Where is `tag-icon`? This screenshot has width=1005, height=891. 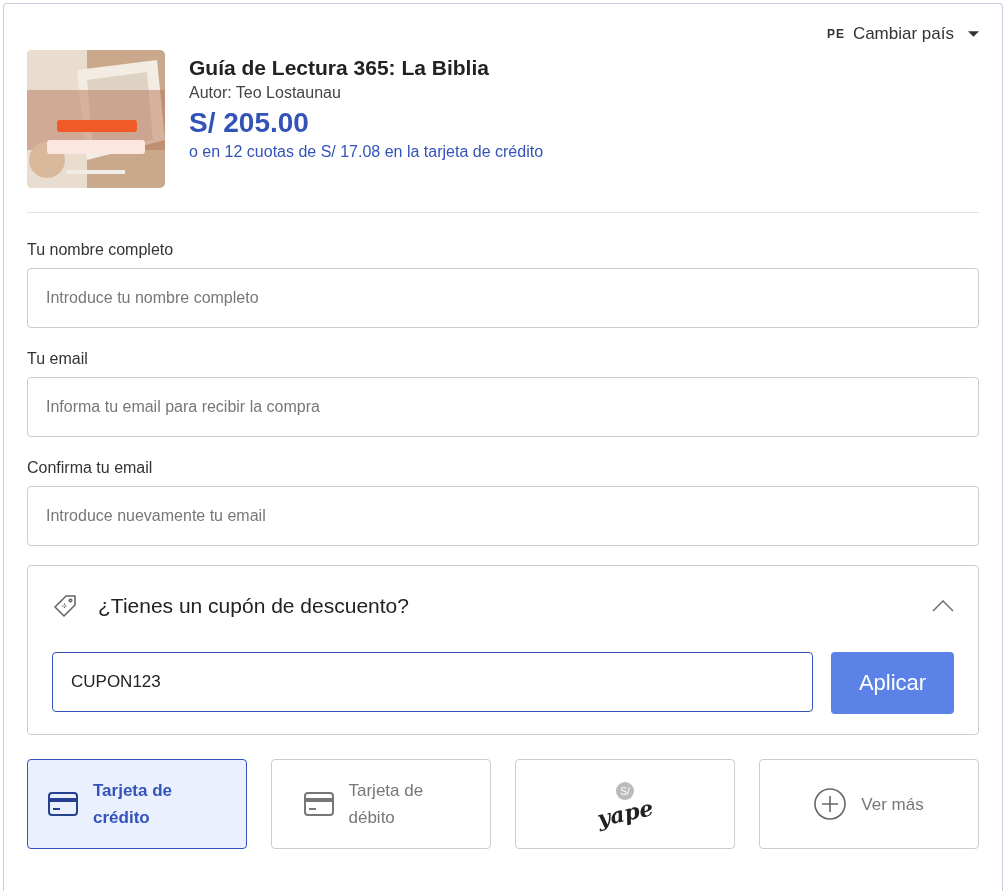 tag-icon is located at coordinates (65, 606).